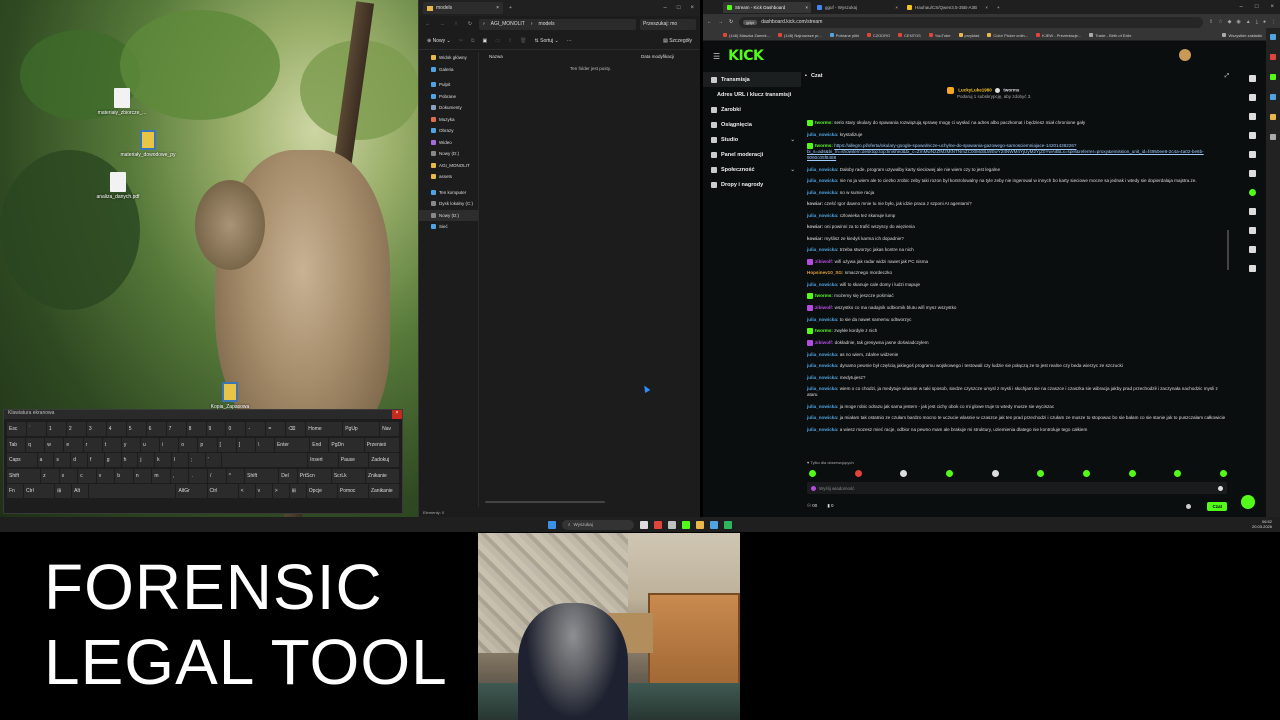 This screenshot has width=1280, height=720. What do you see at coordinates (36, 429) in the screenshot?
I see `keyboard-key: `` at bounding box center [36, 429].